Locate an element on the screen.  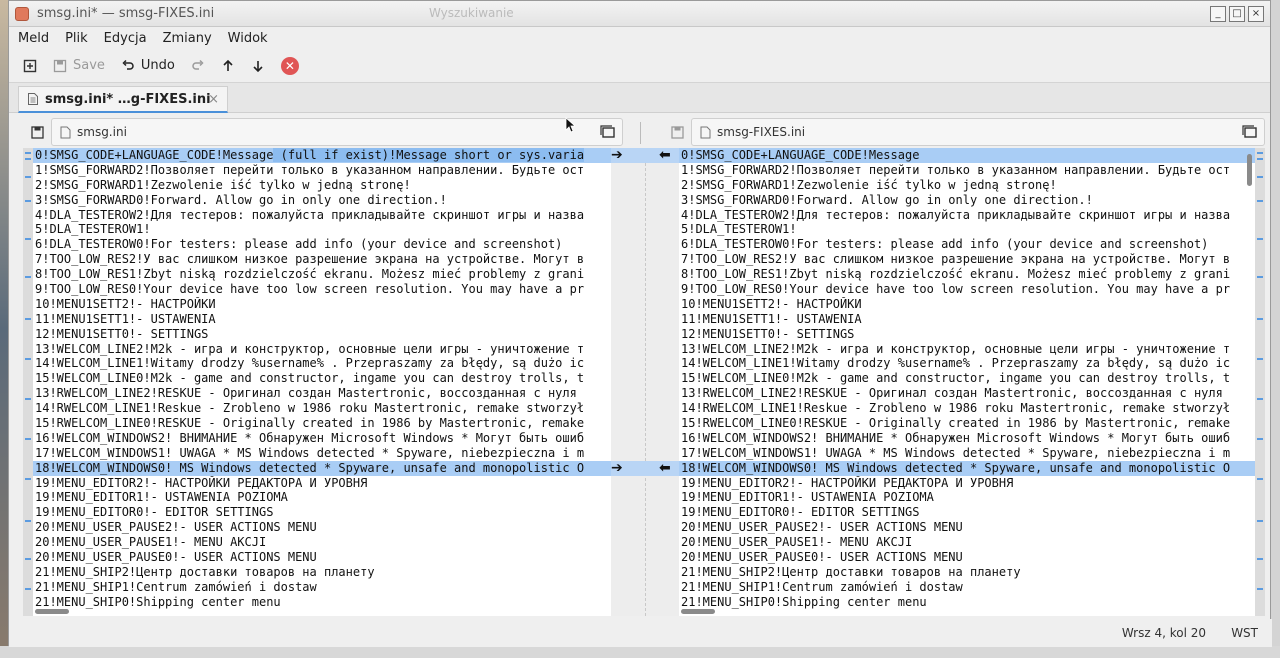
tab-comparison: smsg.ini* …g-FIXES.ini × is located at coordinates (123, 99).